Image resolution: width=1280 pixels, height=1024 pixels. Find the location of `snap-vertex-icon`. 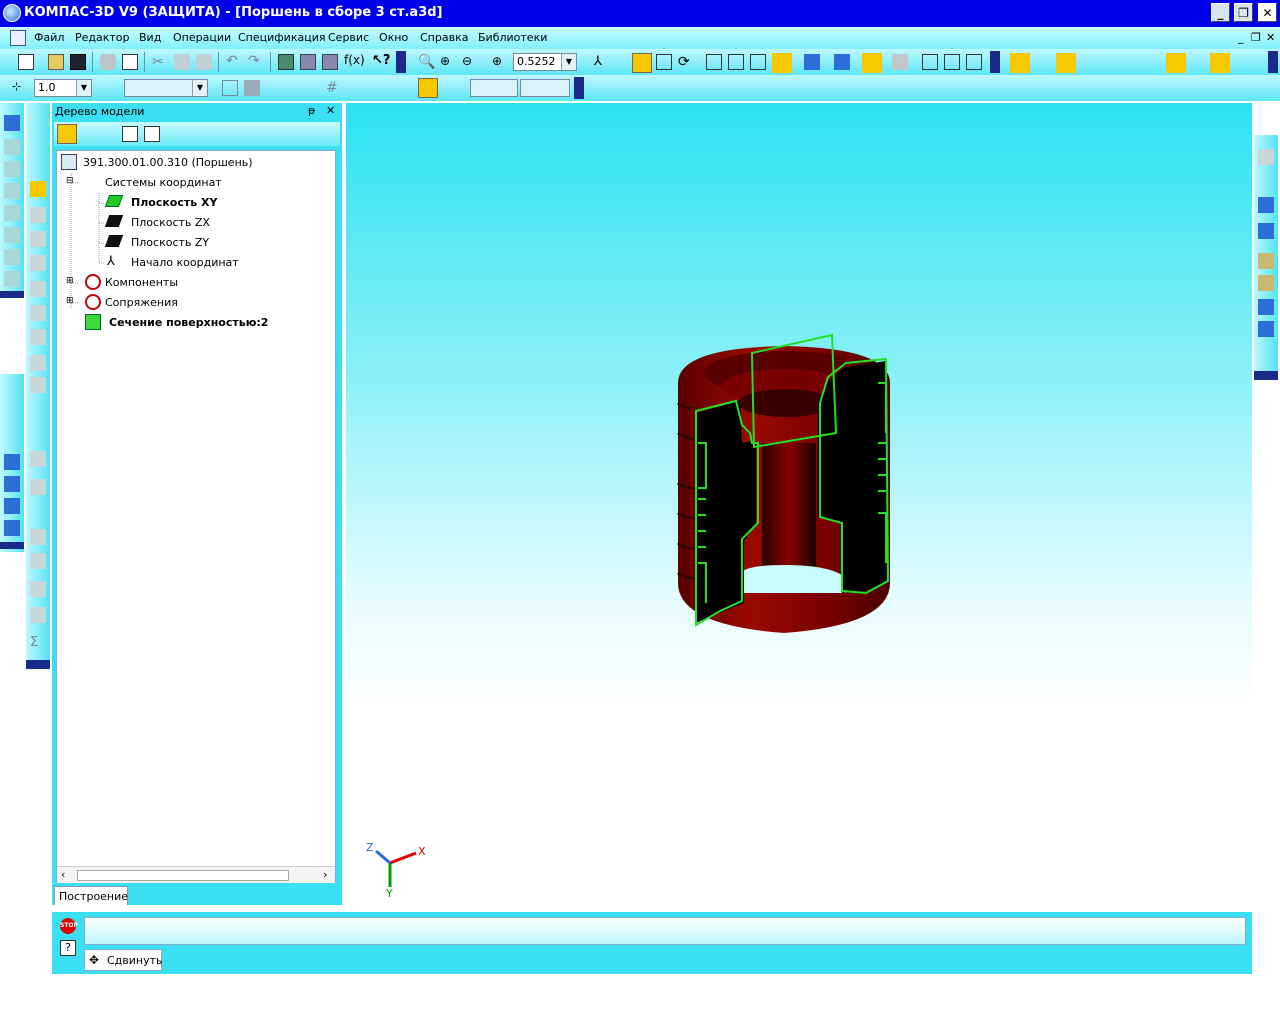

snap-vertex-icon is located at coordinates (1176, 63).